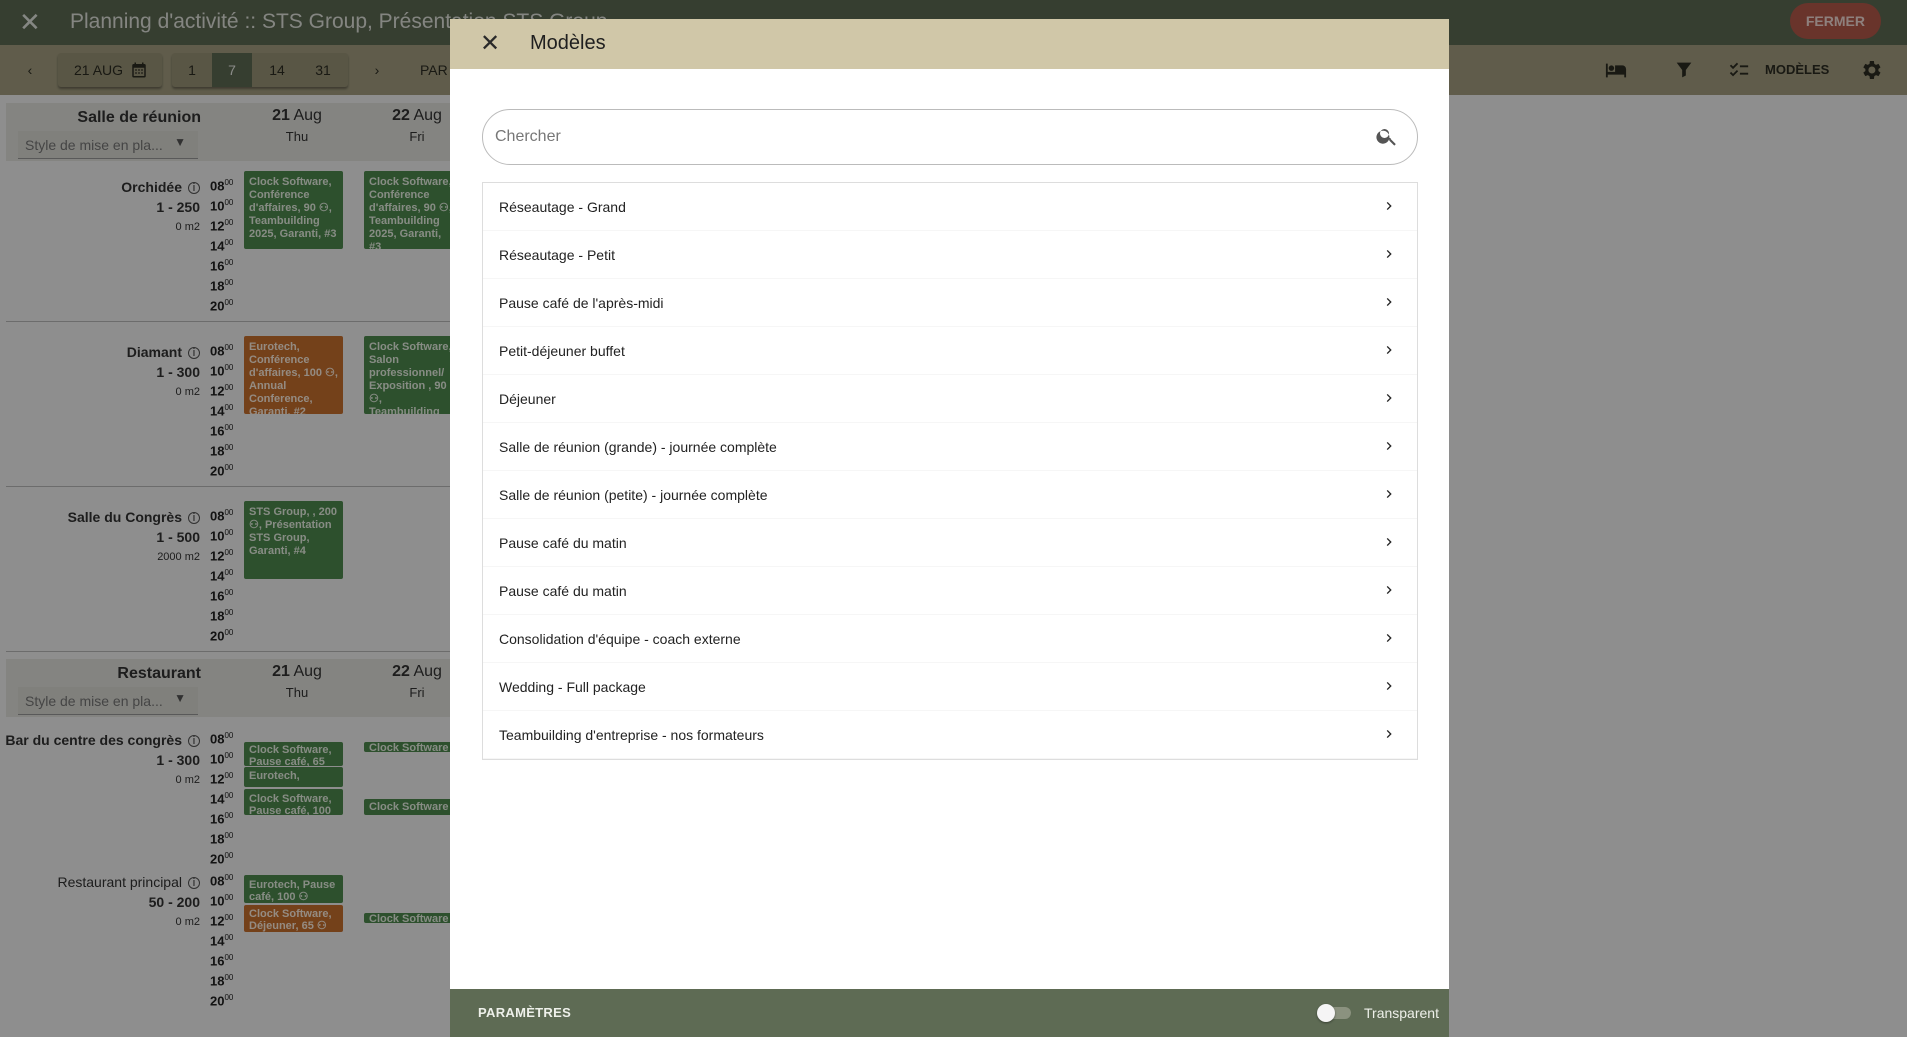 The width and height of the screenshot is (1907, 1037). Describe the element at coordinates (950, 687) in the screenshot. I see `model-list-item: Wedding - Full package` at that location.